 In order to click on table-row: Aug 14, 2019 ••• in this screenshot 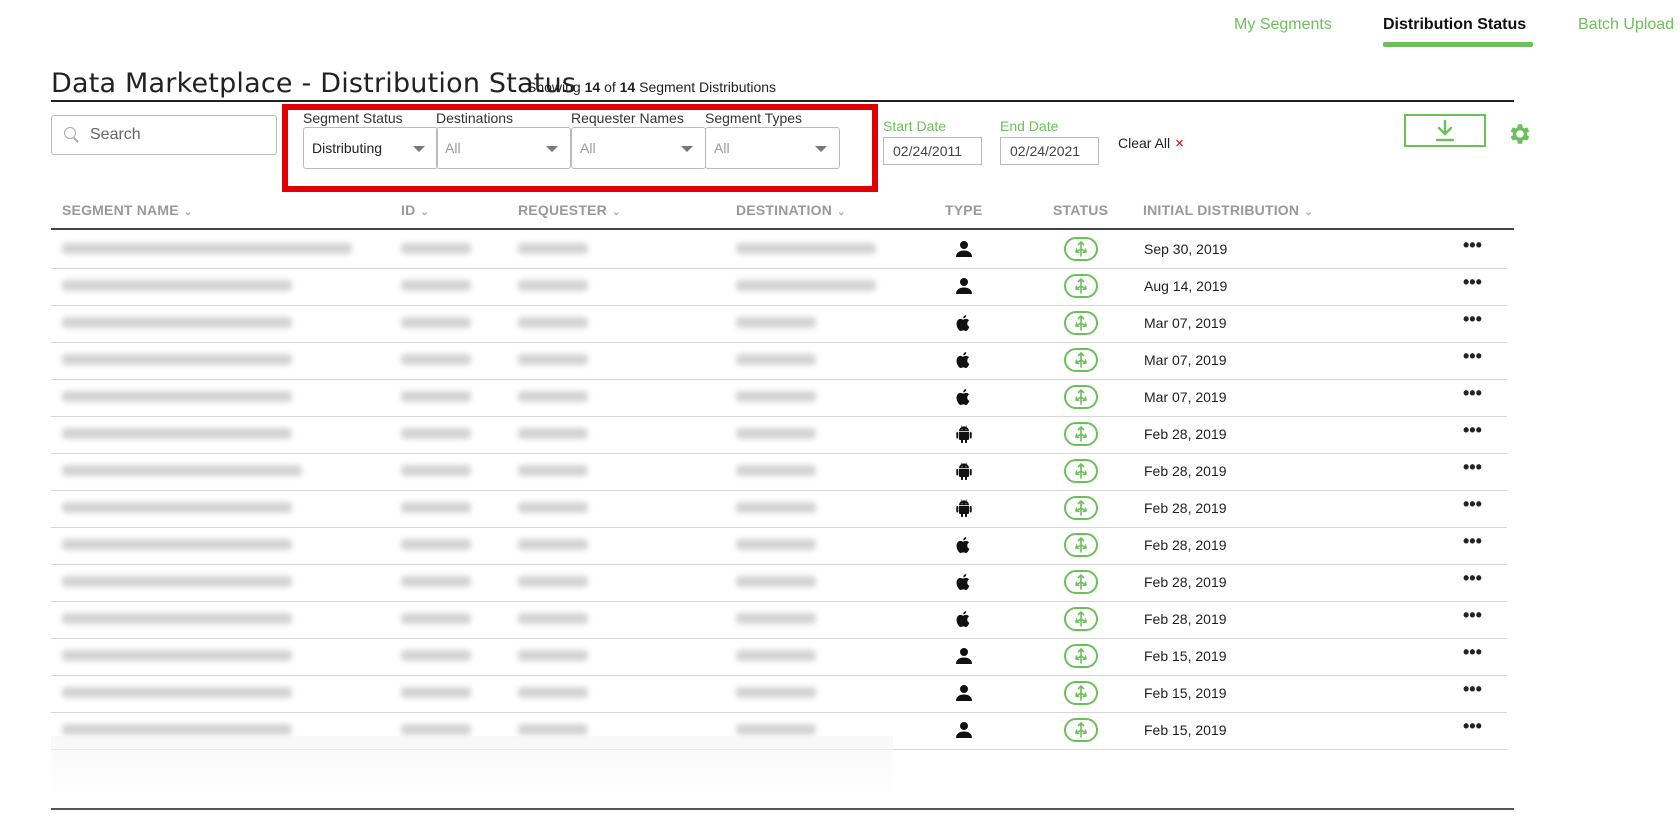, I will do `click(783, 286)`.